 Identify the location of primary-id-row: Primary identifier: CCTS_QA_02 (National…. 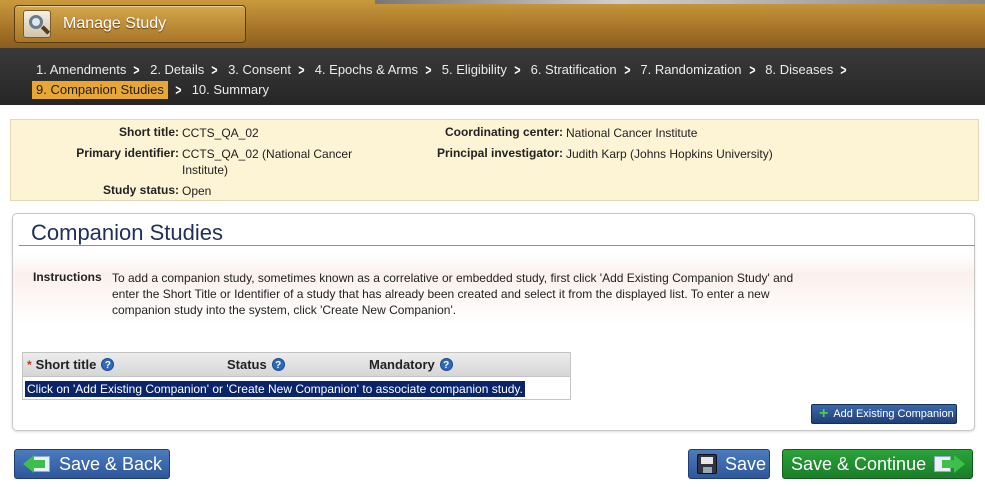
(201, 162).